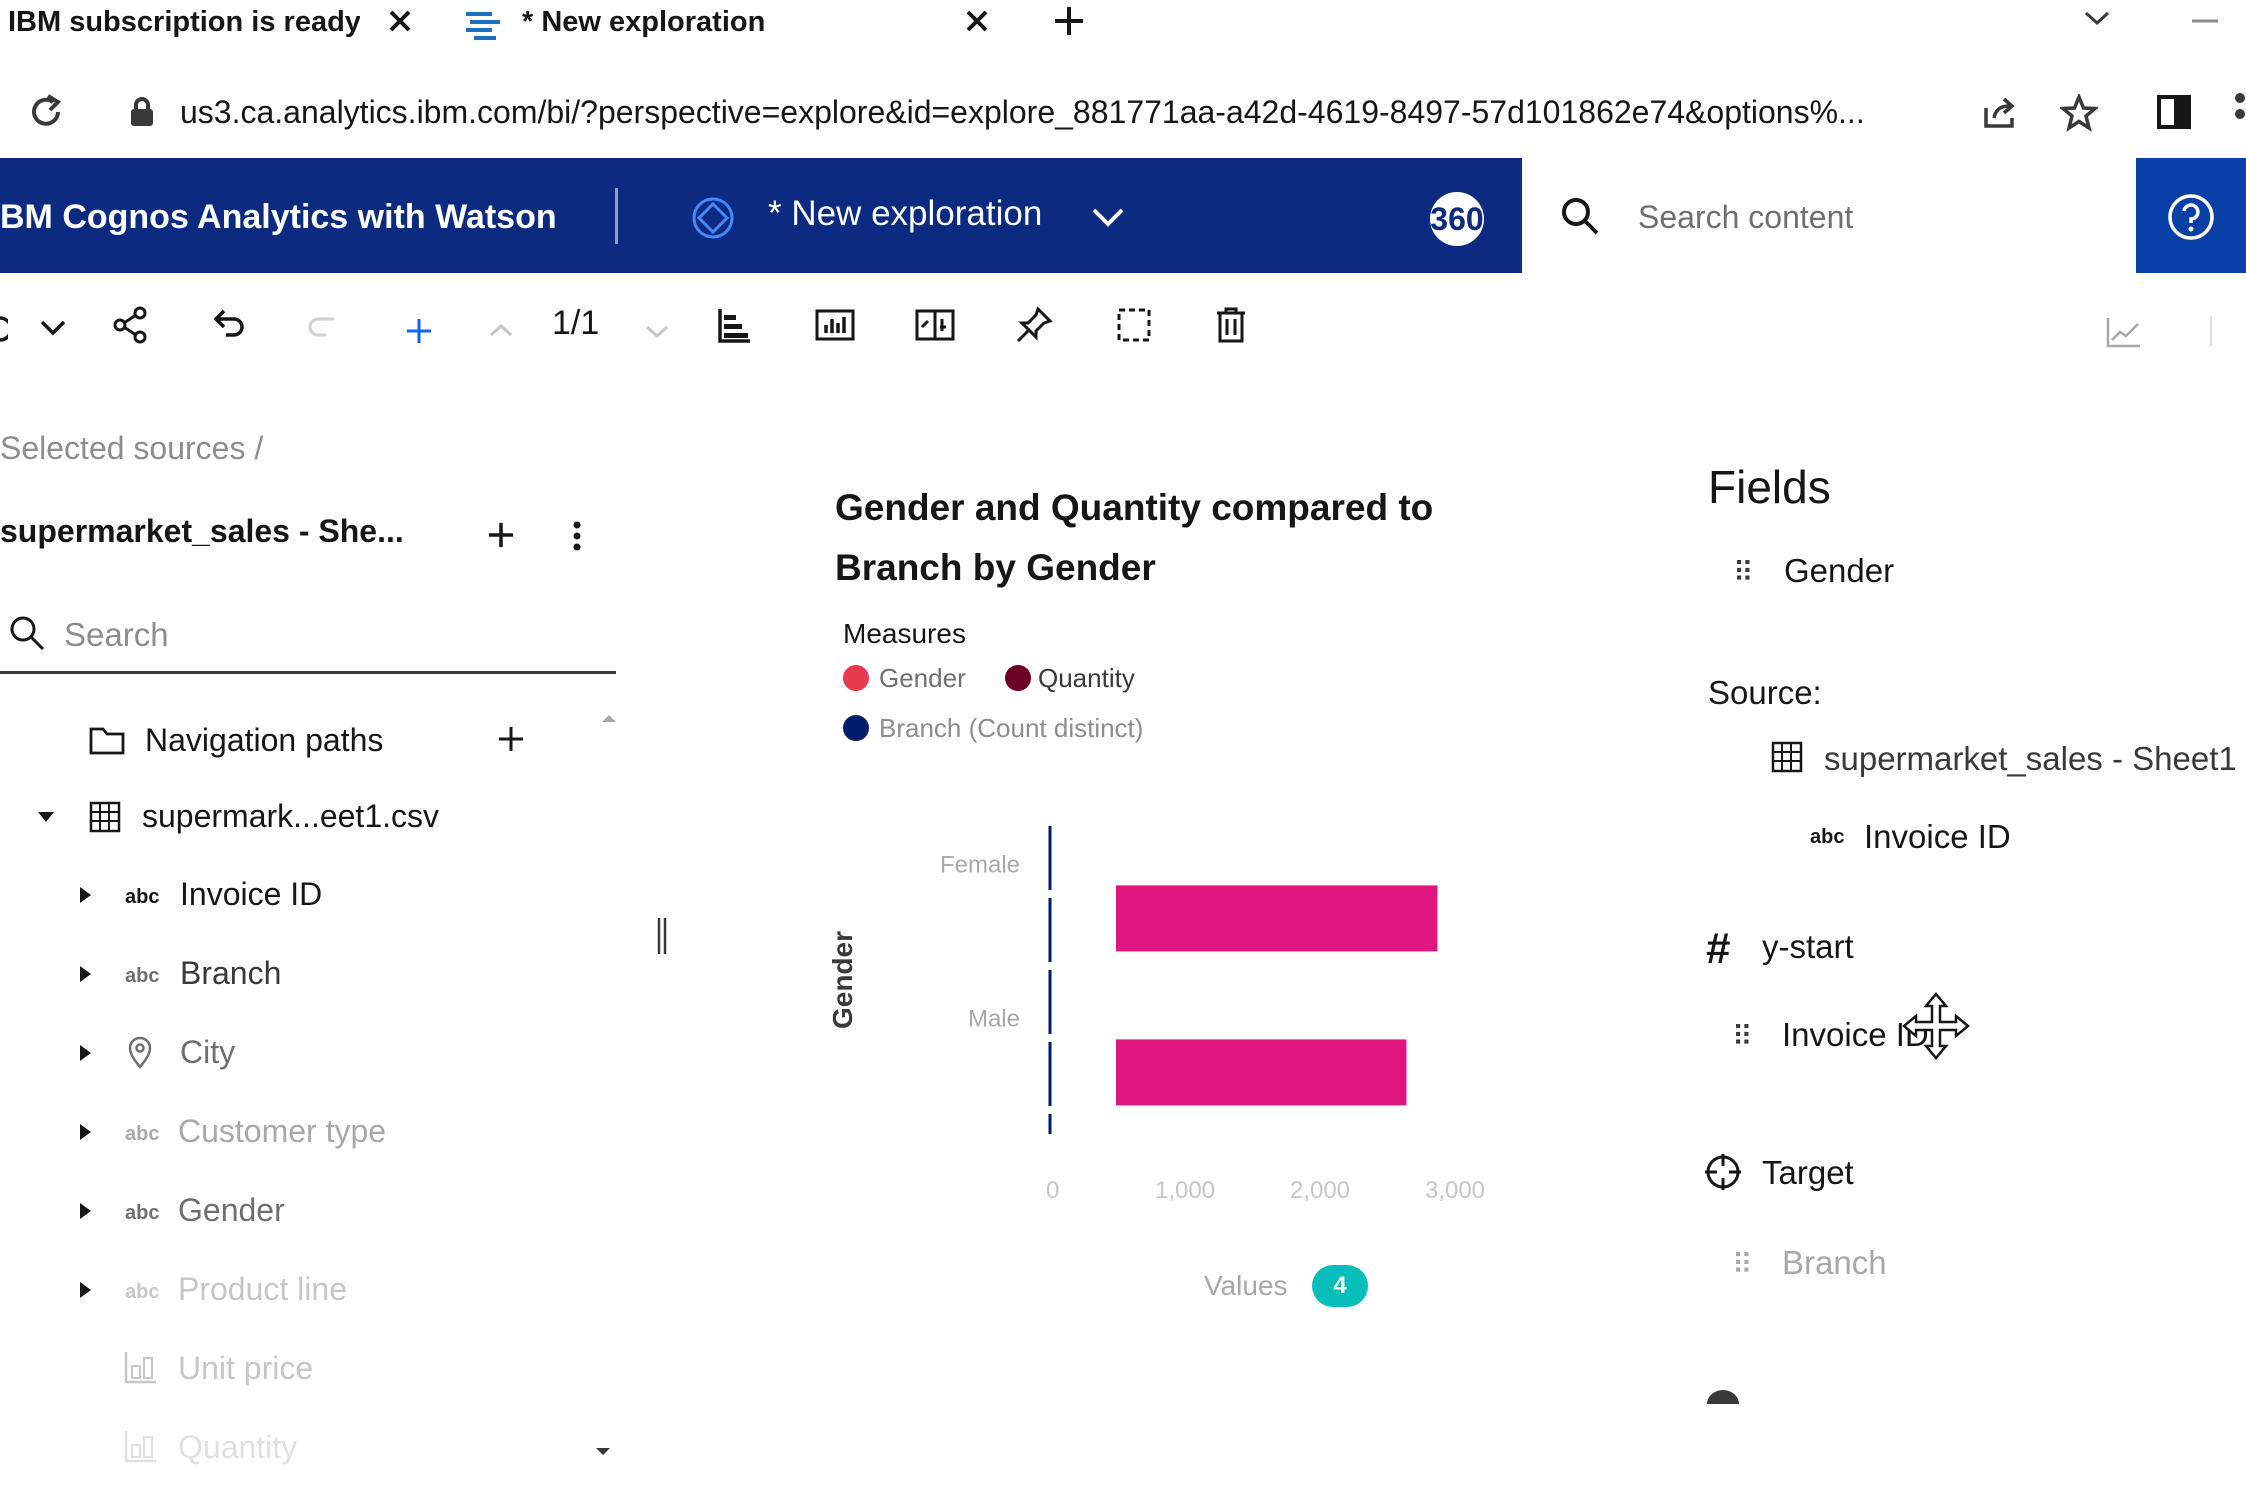 The width and height of the screenshot is (2246, 1486). What do you see at coordinates (1834, 1263) in the screenshot?
I see `target-field-branch: Branch` at bounding box center [1834, 1263].